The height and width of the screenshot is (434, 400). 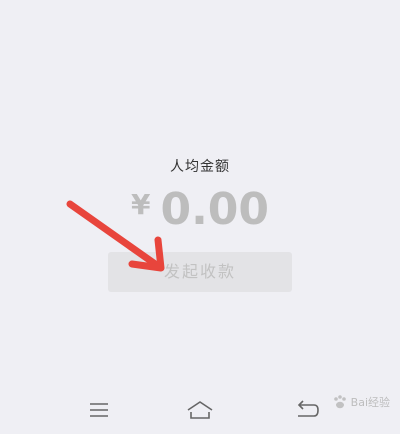 I want to click on menu-button, so click(x=99, y=410).